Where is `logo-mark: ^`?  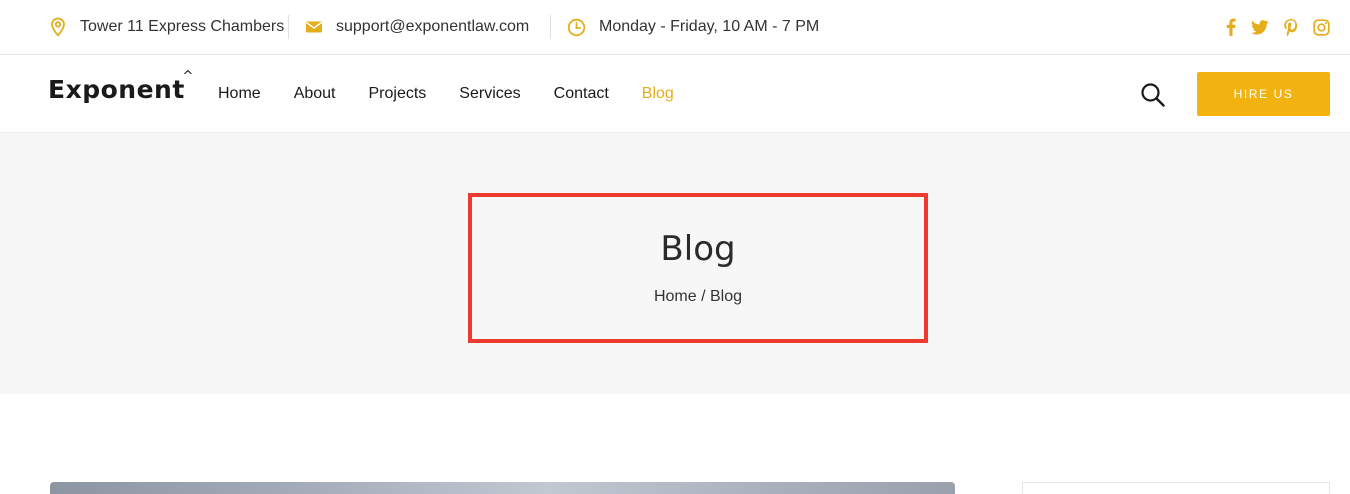
logo-mark: ^ is located at coordinates (188, 76).